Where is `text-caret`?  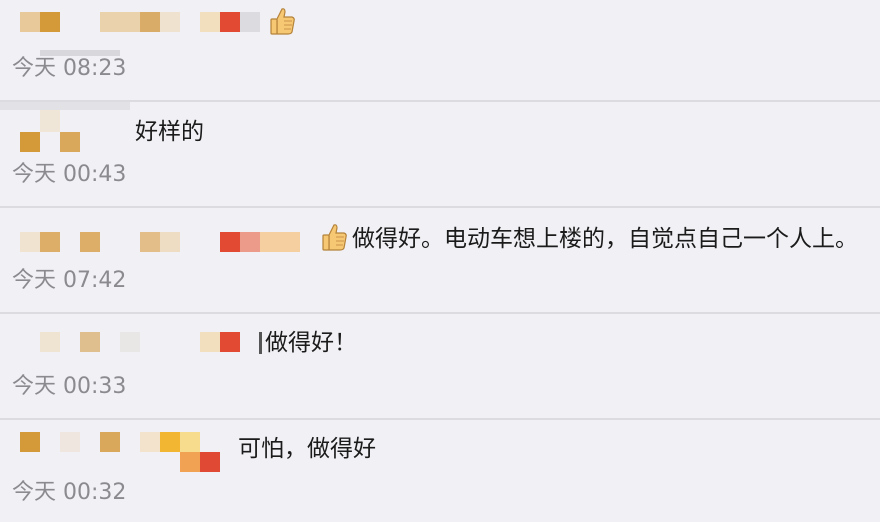
text-caret is located at coordinates (260, 343).